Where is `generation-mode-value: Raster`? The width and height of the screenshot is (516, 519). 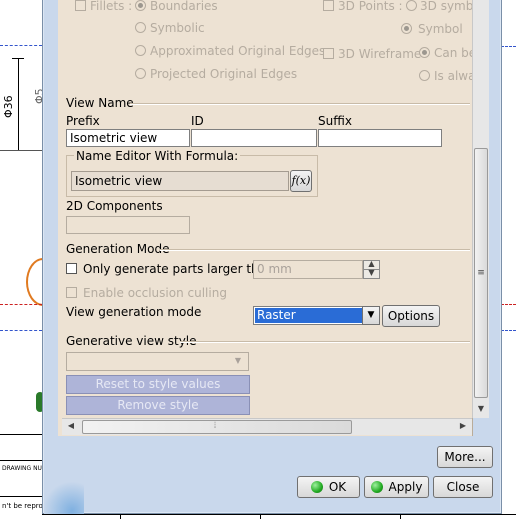
generation-mode-value: Raster is located at coordinates (309, 315).